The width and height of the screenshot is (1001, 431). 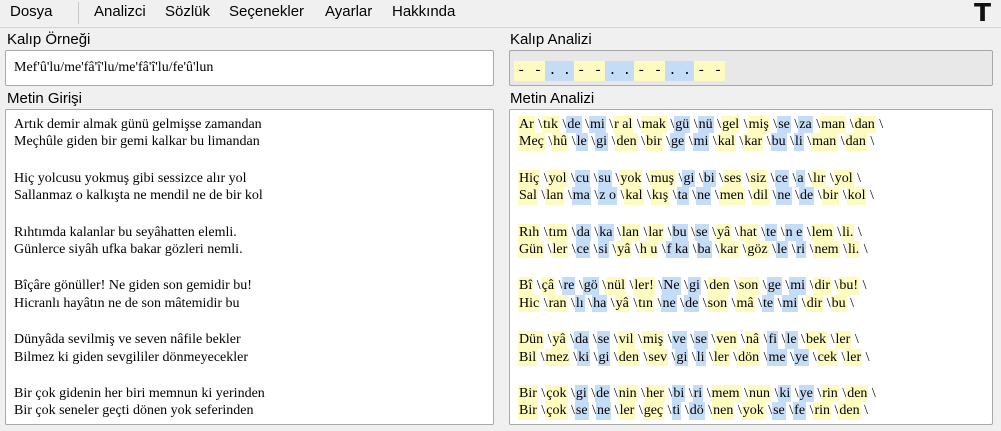 What do you see at coordinates (824, 142) in the screenshot?
I see `syllable: man` at bounding box center [824, 142].